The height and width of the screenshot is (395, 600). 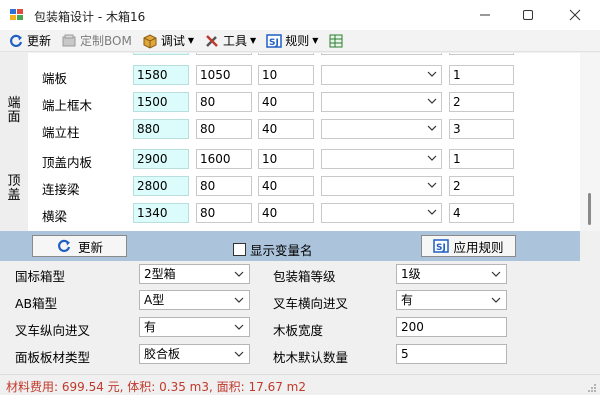 I want to click on svg-text: SJ, so click(x=441, y=248).